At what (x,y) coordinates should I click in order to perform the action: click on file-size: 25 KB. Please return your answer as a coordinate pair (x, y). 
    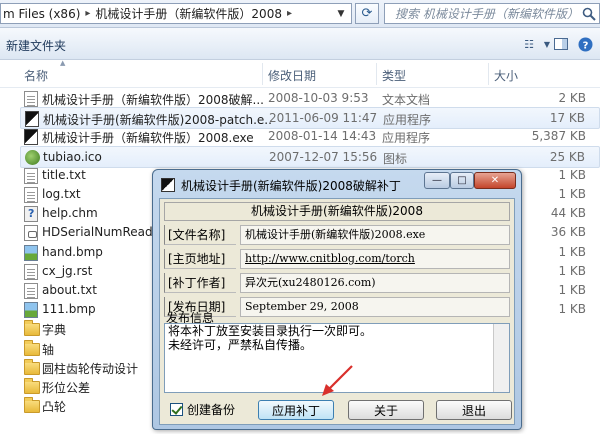
    Looking at the image, I should click on (567, 156).